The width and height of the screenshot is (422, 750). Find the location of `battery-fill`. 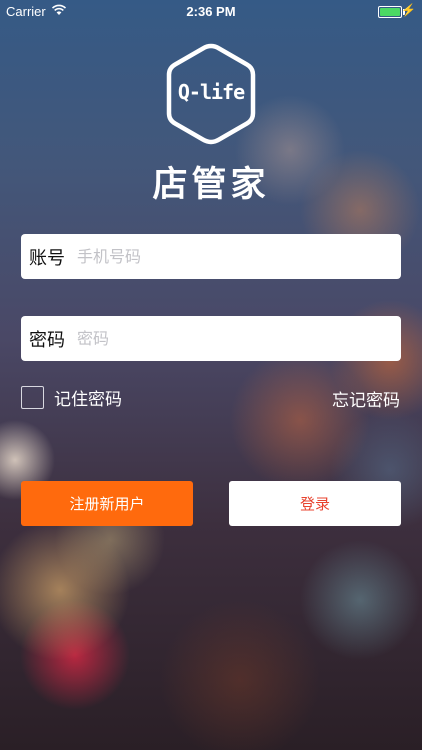

battery-fill is located at coordinates (390, 12).